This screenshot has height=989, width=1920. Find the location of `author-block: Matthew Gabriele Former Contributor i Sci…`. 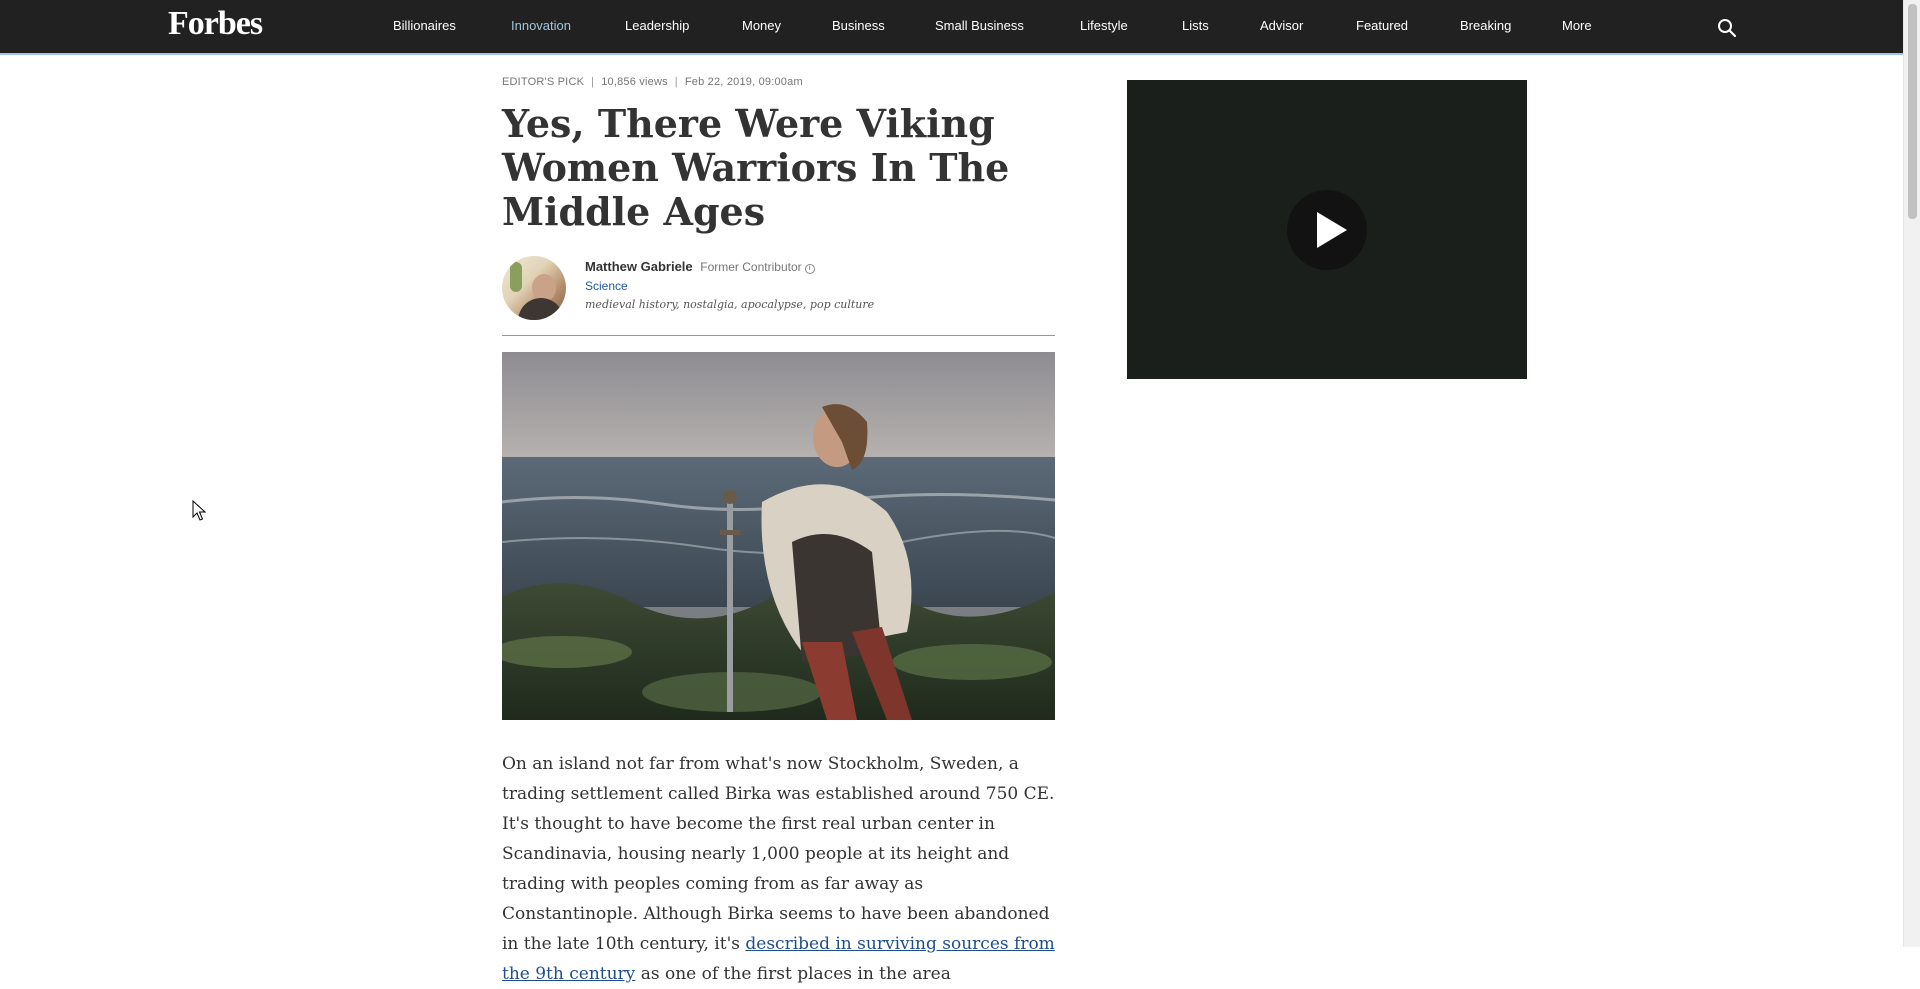

author-block: Matthew Gabriele Former Contributor i Sci… is located at coordinates (778, 295).